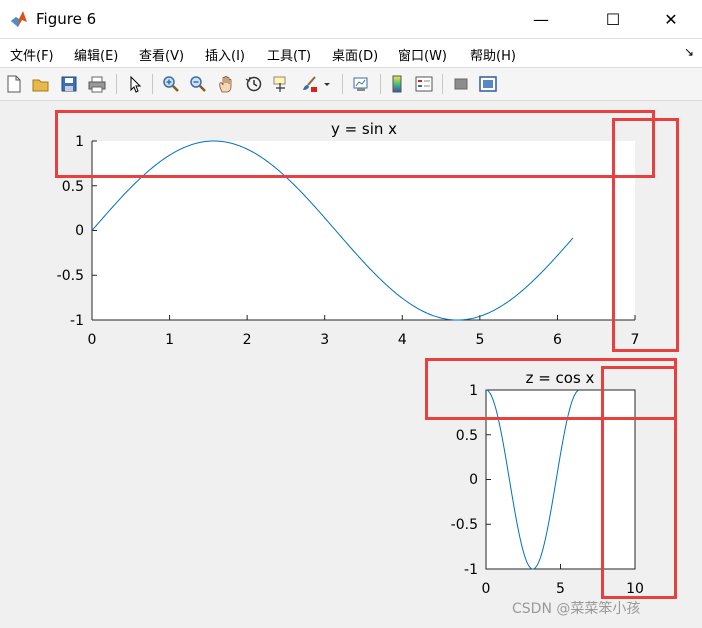  I want to click on menu-help: 帮助(H), so click(493, 54).